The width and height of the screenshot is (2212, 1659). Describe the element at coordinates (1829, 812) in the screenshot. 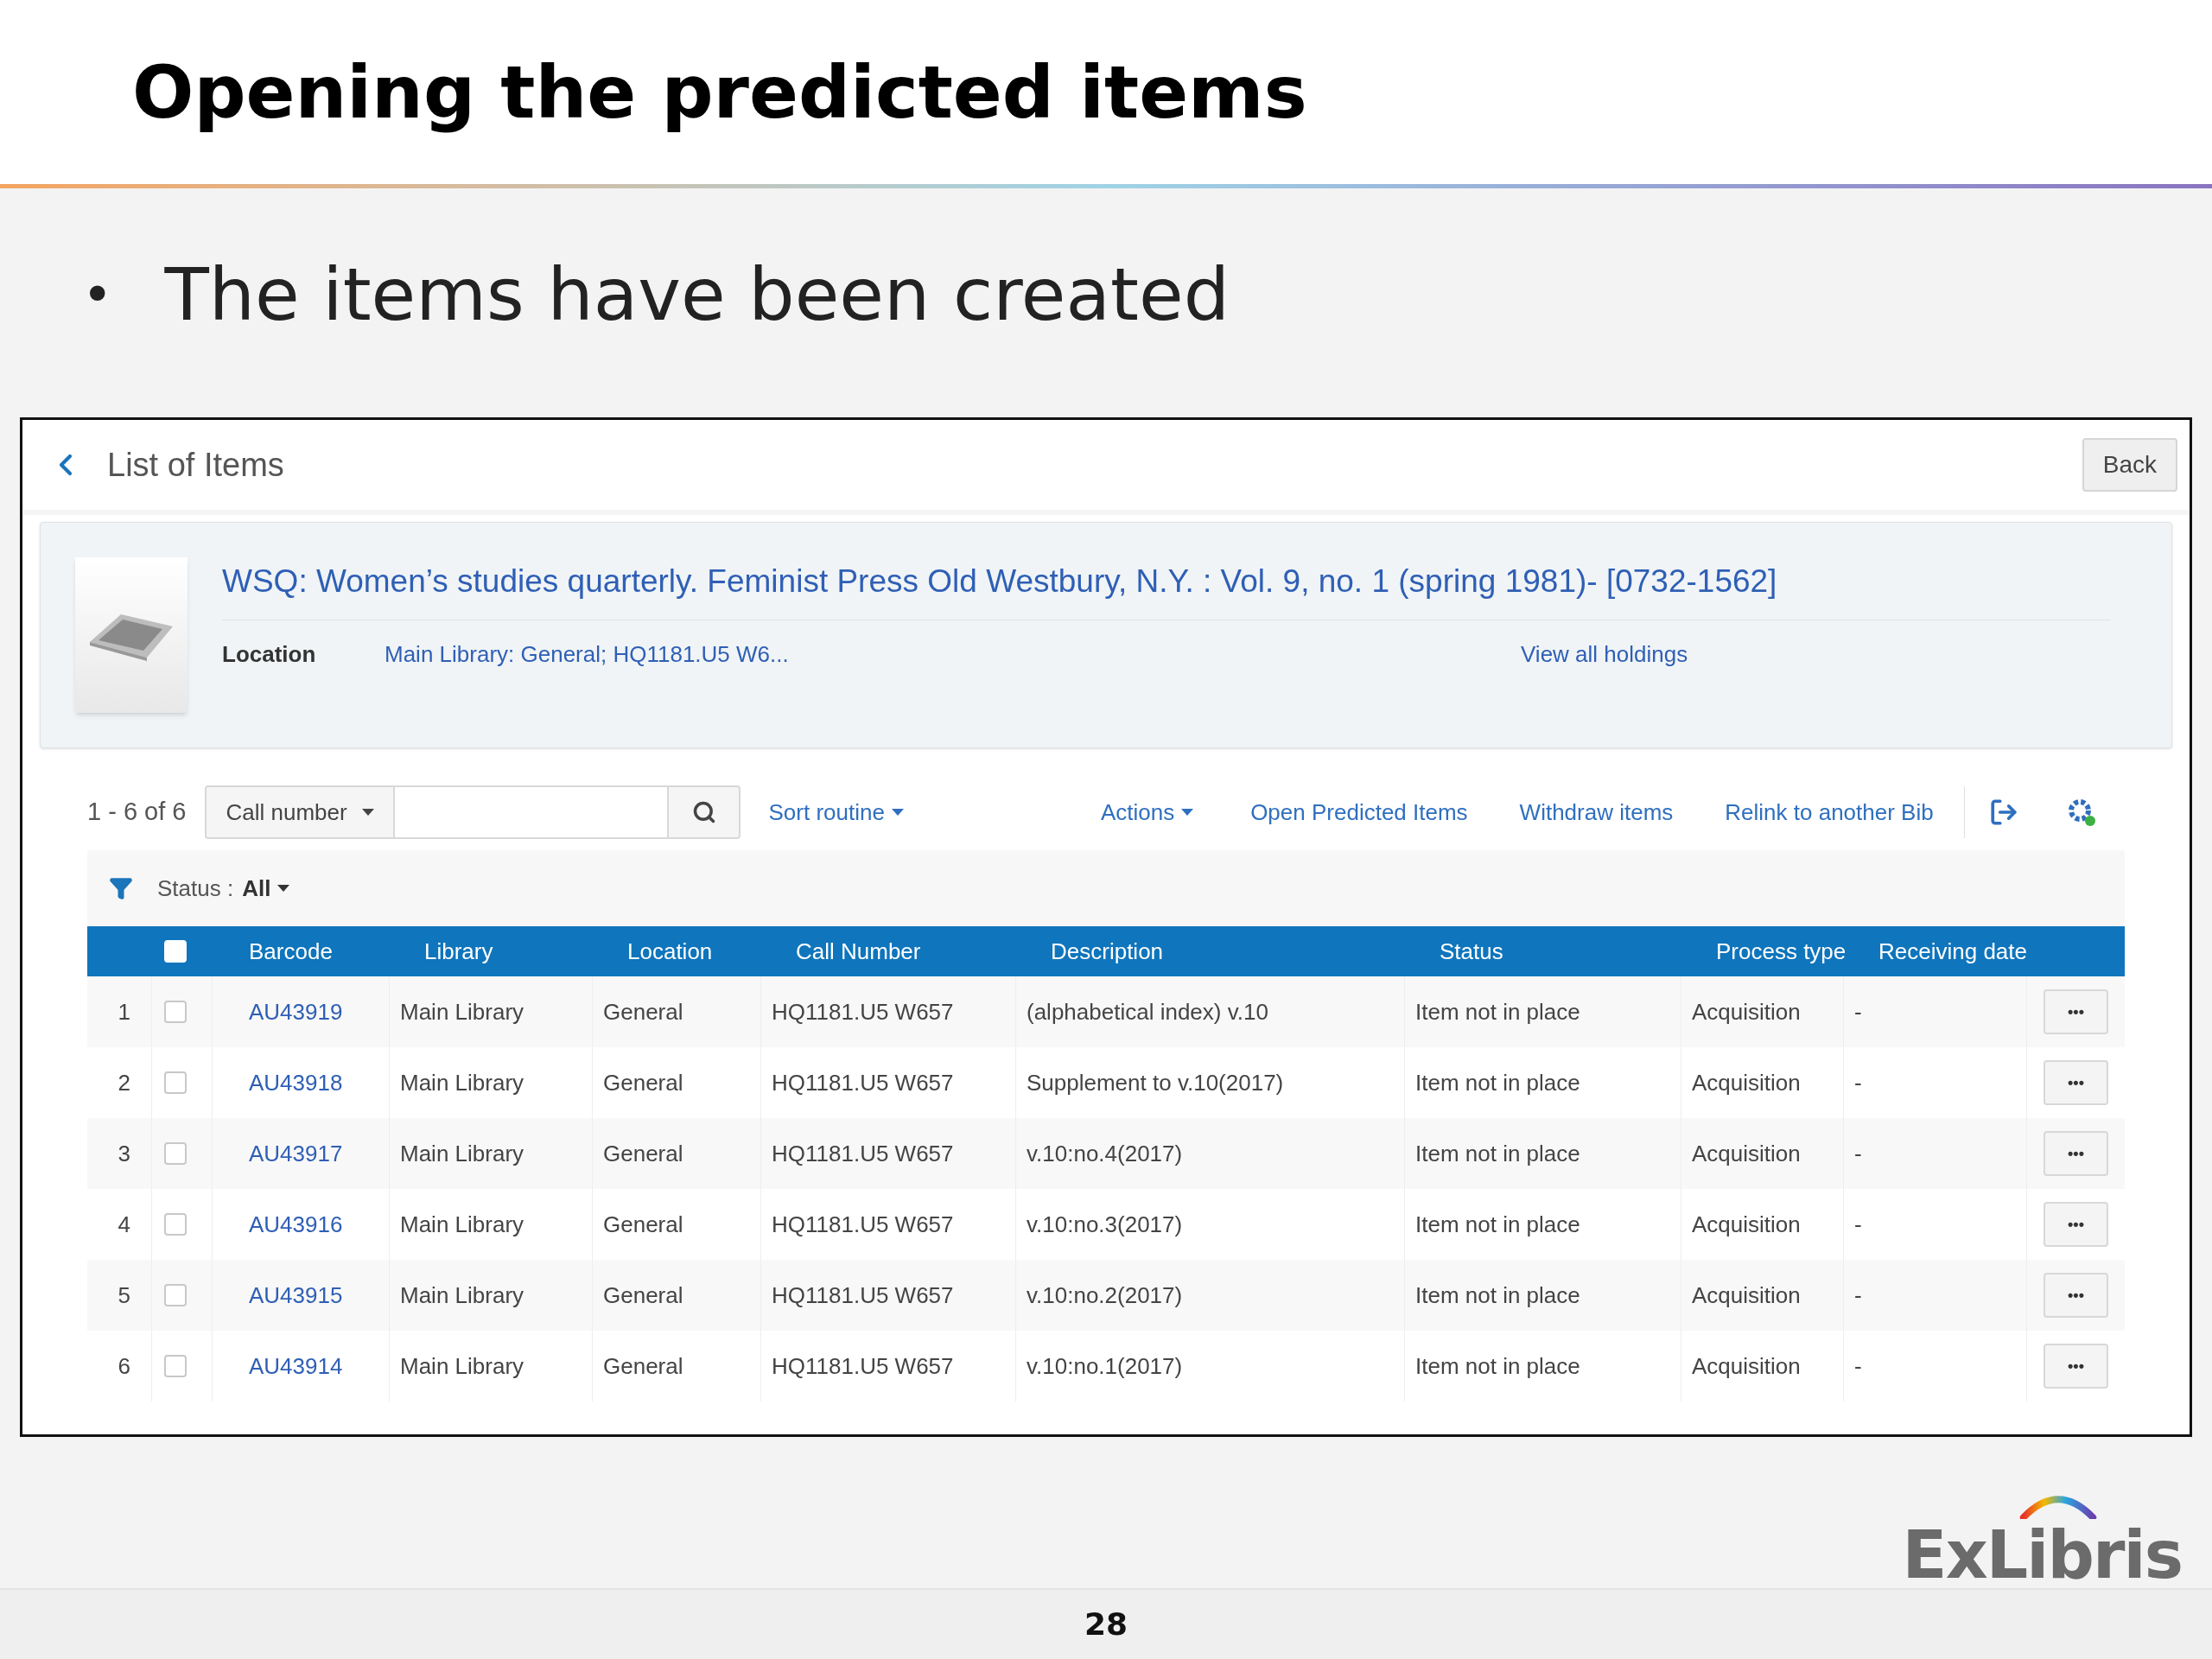

I see `toolbar-link: Relink to another Bib` at that location.